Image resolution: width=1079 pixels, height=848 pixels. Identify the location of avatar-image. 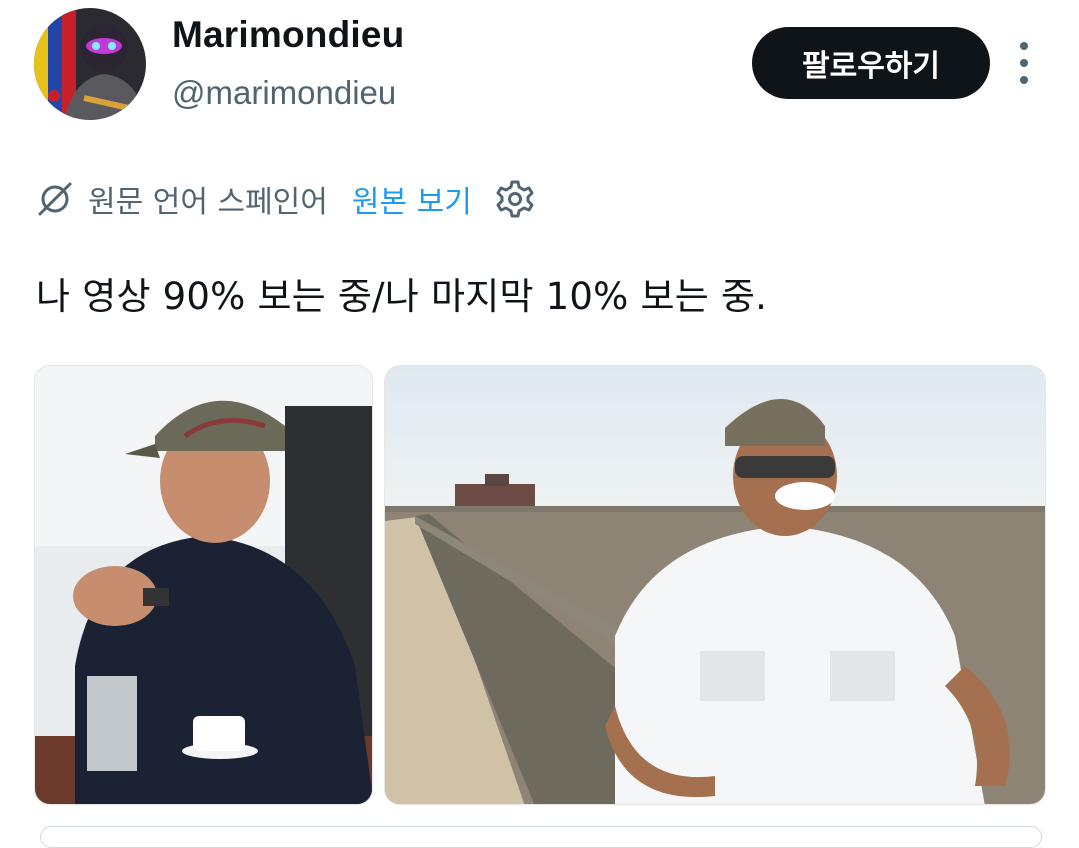
(90, 64).